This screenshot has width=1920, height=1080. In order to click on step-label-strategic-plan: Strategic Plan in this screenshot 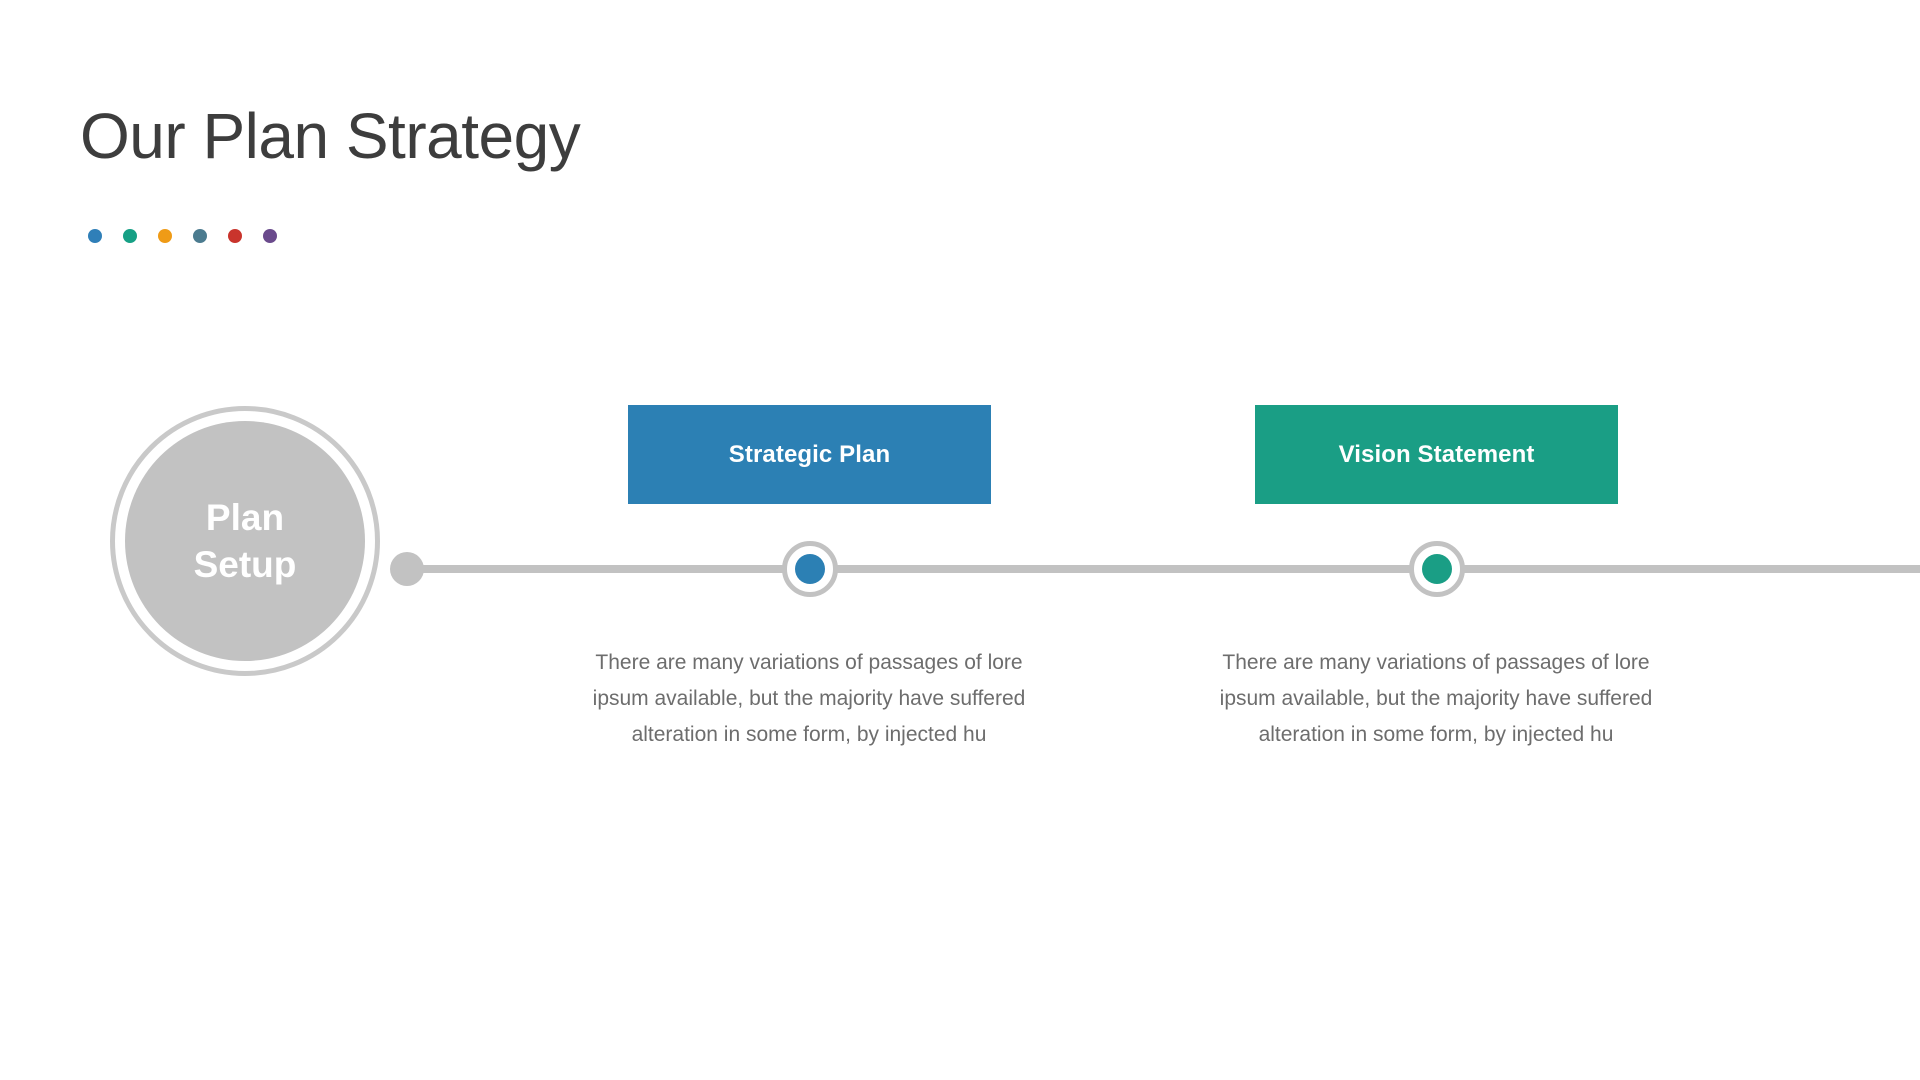, I will do `click(809, 454)`.